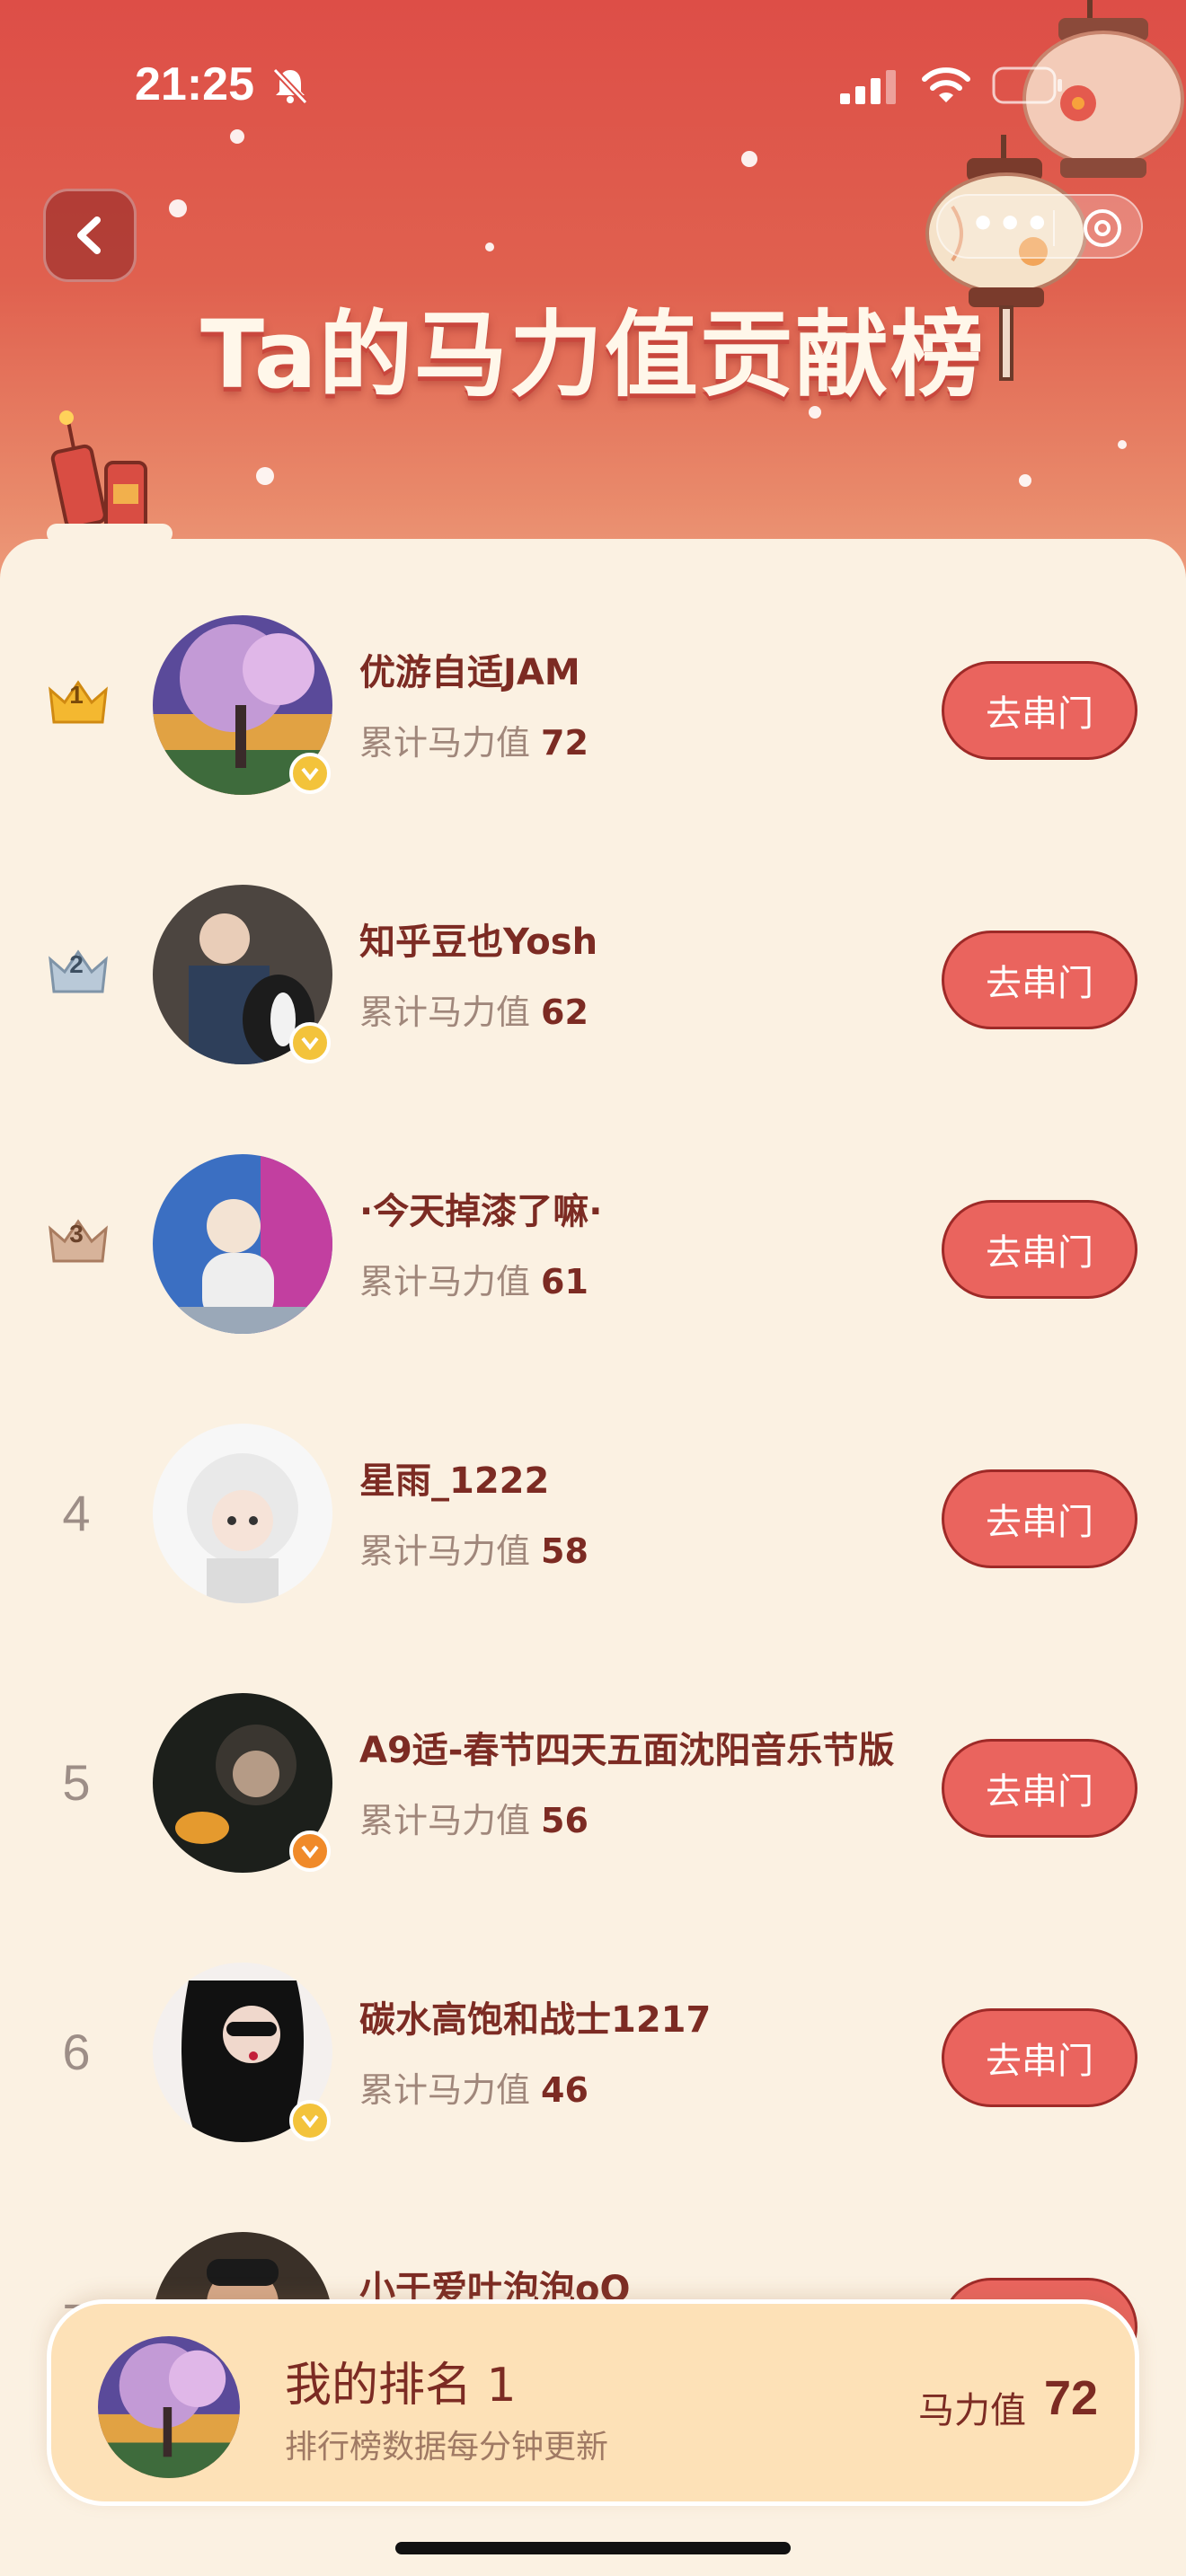 Image resolution: width=1186 pixels, height=2576 pixels. I want to click on score-stat: 累计马力值 61, so click(474, 1278).